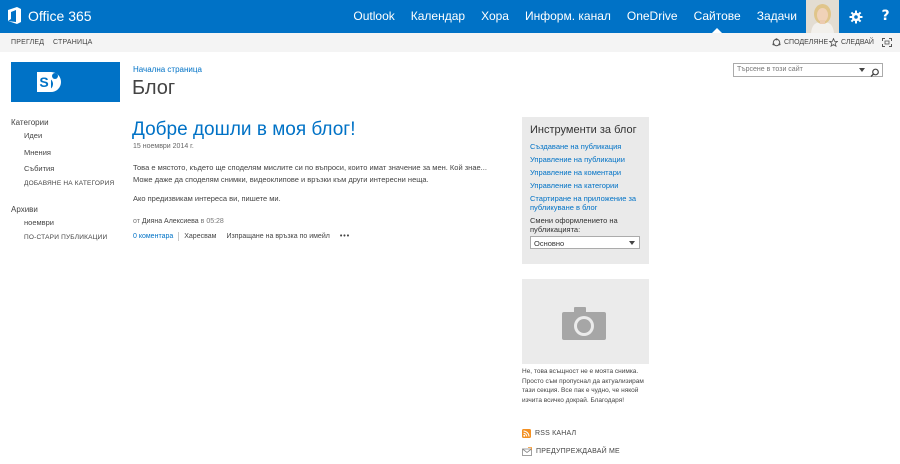  I want to click on nav-calendar: Календар, so click(438, 16).